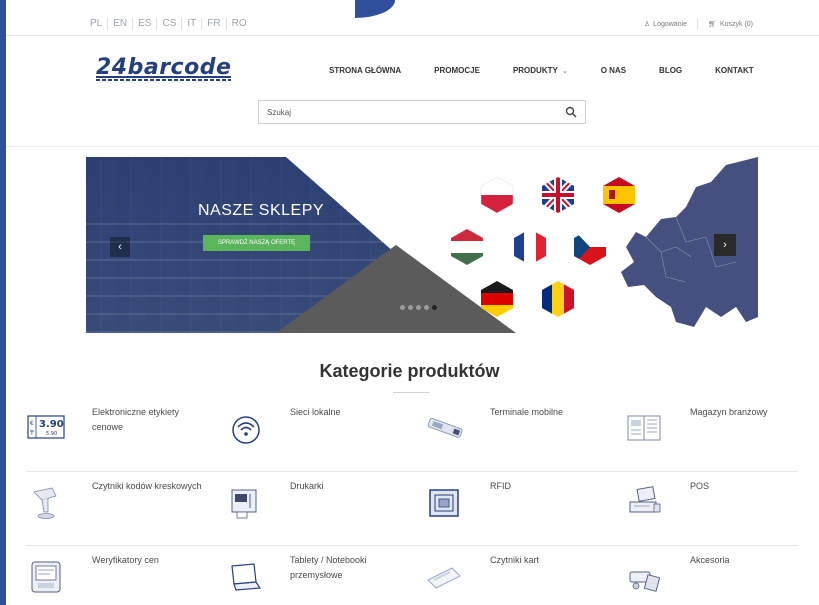 This screenshot has width=819, height=605. I want to click on category-label: Drukarki, so click(307, 486).